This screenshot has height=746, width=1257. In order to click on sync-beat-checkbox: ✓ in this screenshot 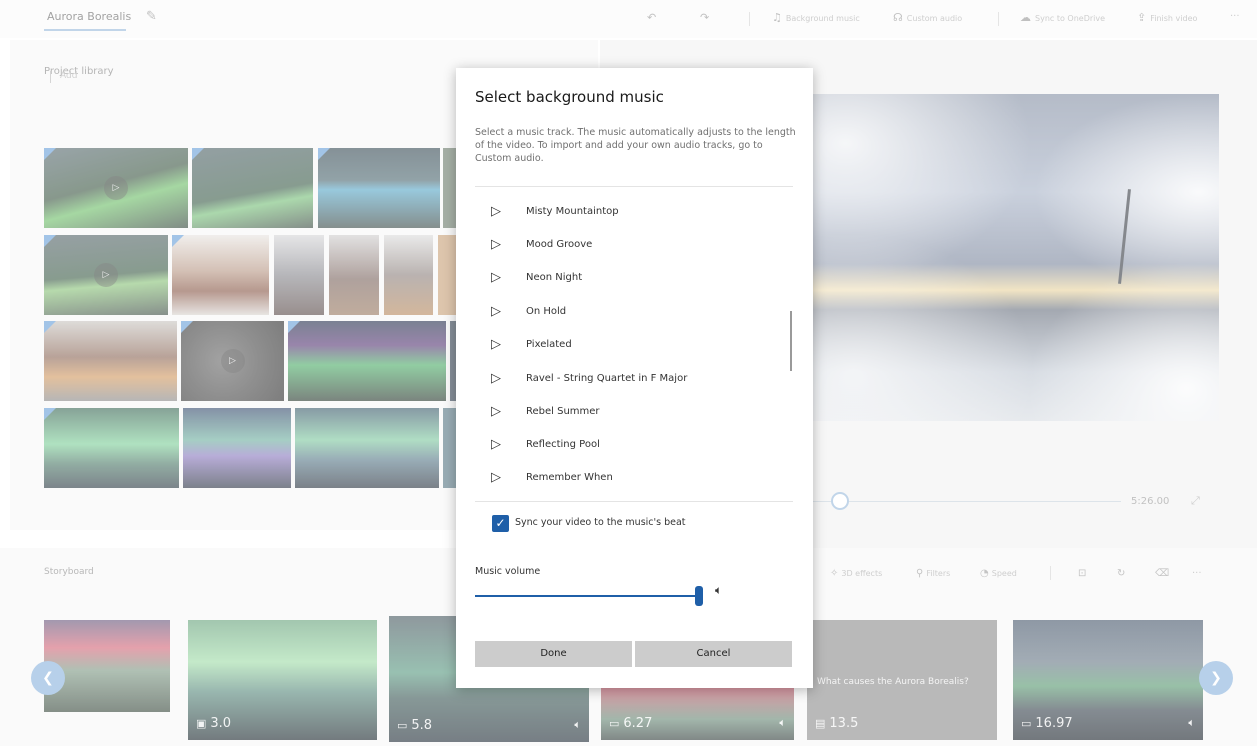, I will do `click(500, 523)`.